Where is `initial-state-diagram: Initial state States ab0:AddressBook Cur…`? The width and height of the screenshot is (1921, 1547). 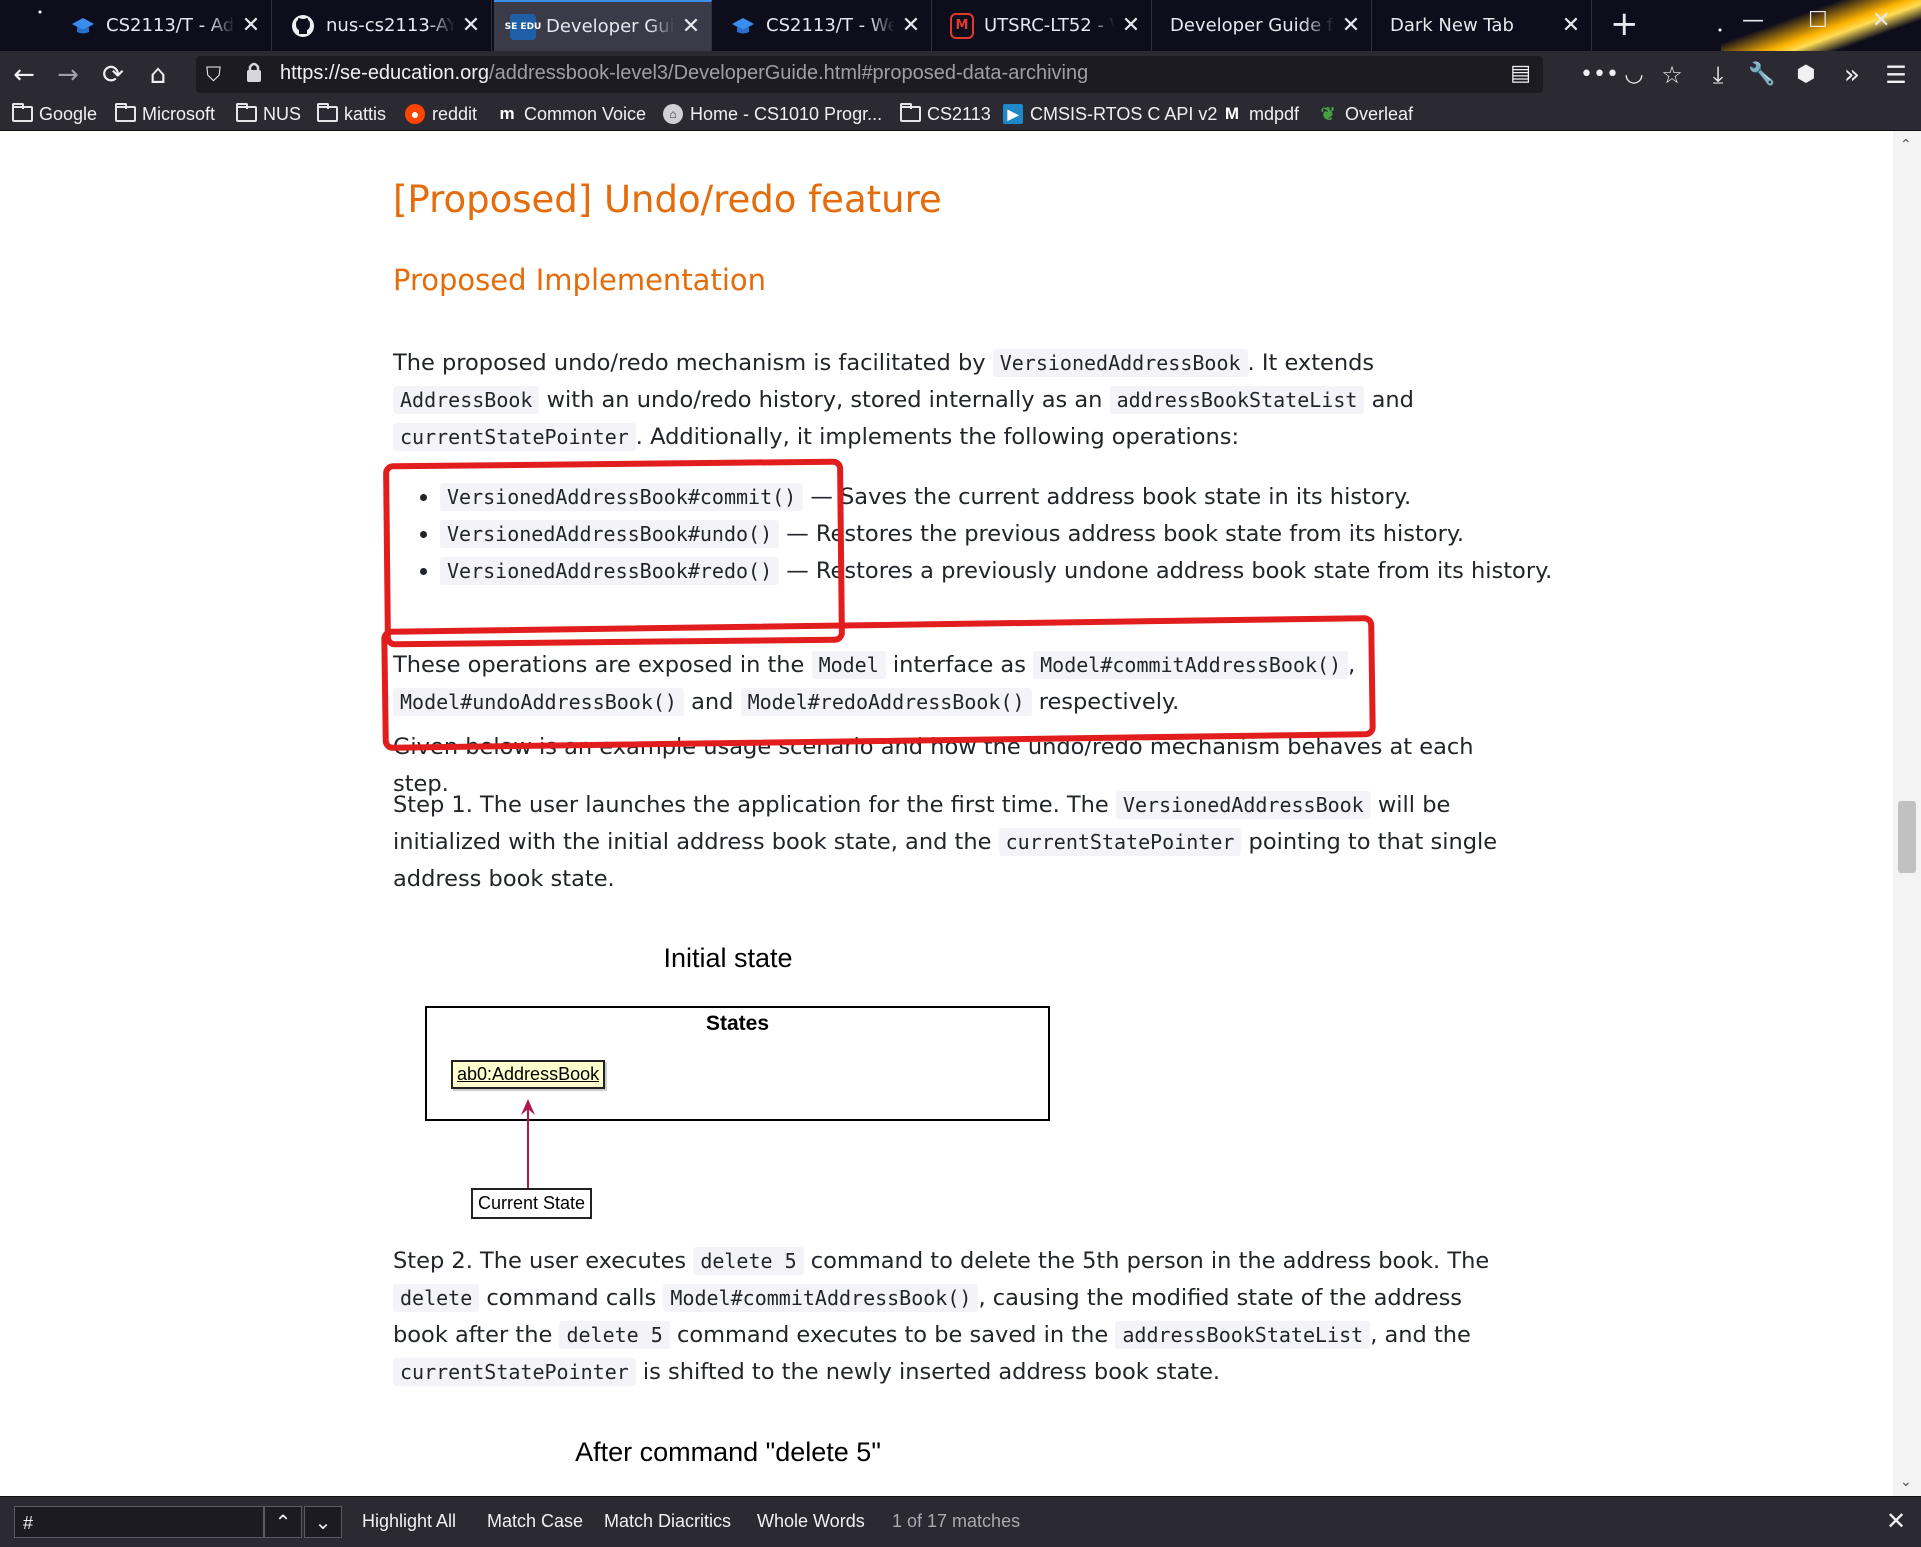 initial-state-diagram: Initial state States ab0:AddressBook Cur… is located at coordinates (728, 1090).